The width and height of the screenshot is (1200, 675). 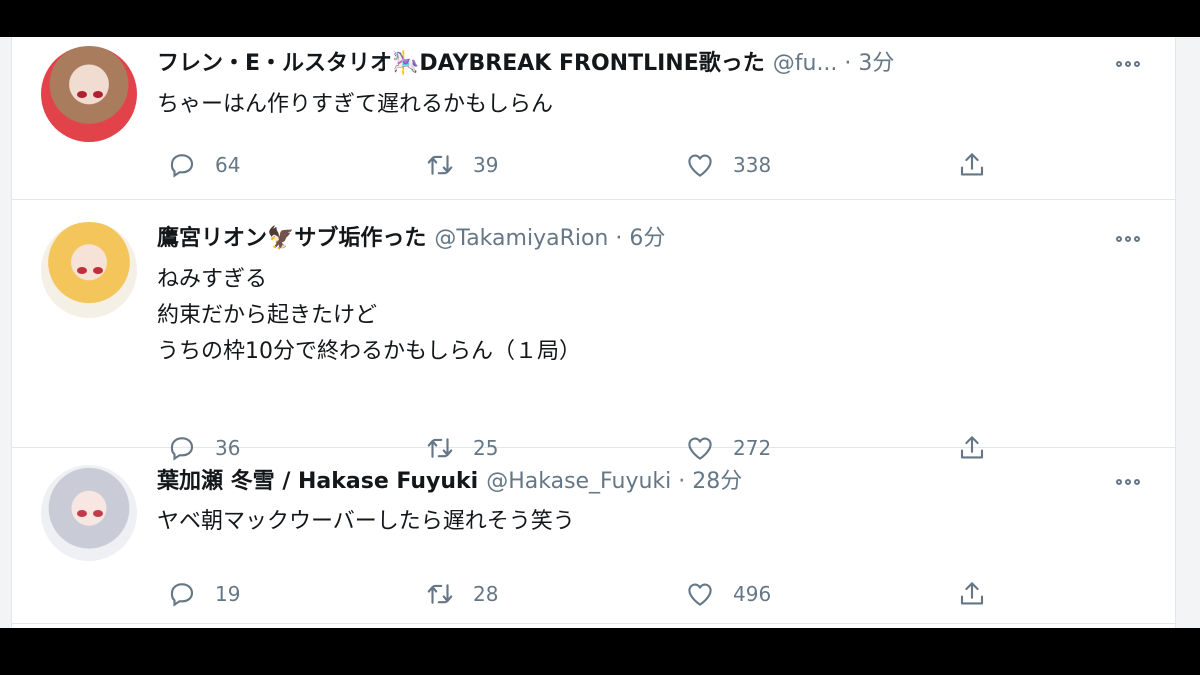 I want to click on tweet-actions: 19 28 496, so click(x=587, y=594).